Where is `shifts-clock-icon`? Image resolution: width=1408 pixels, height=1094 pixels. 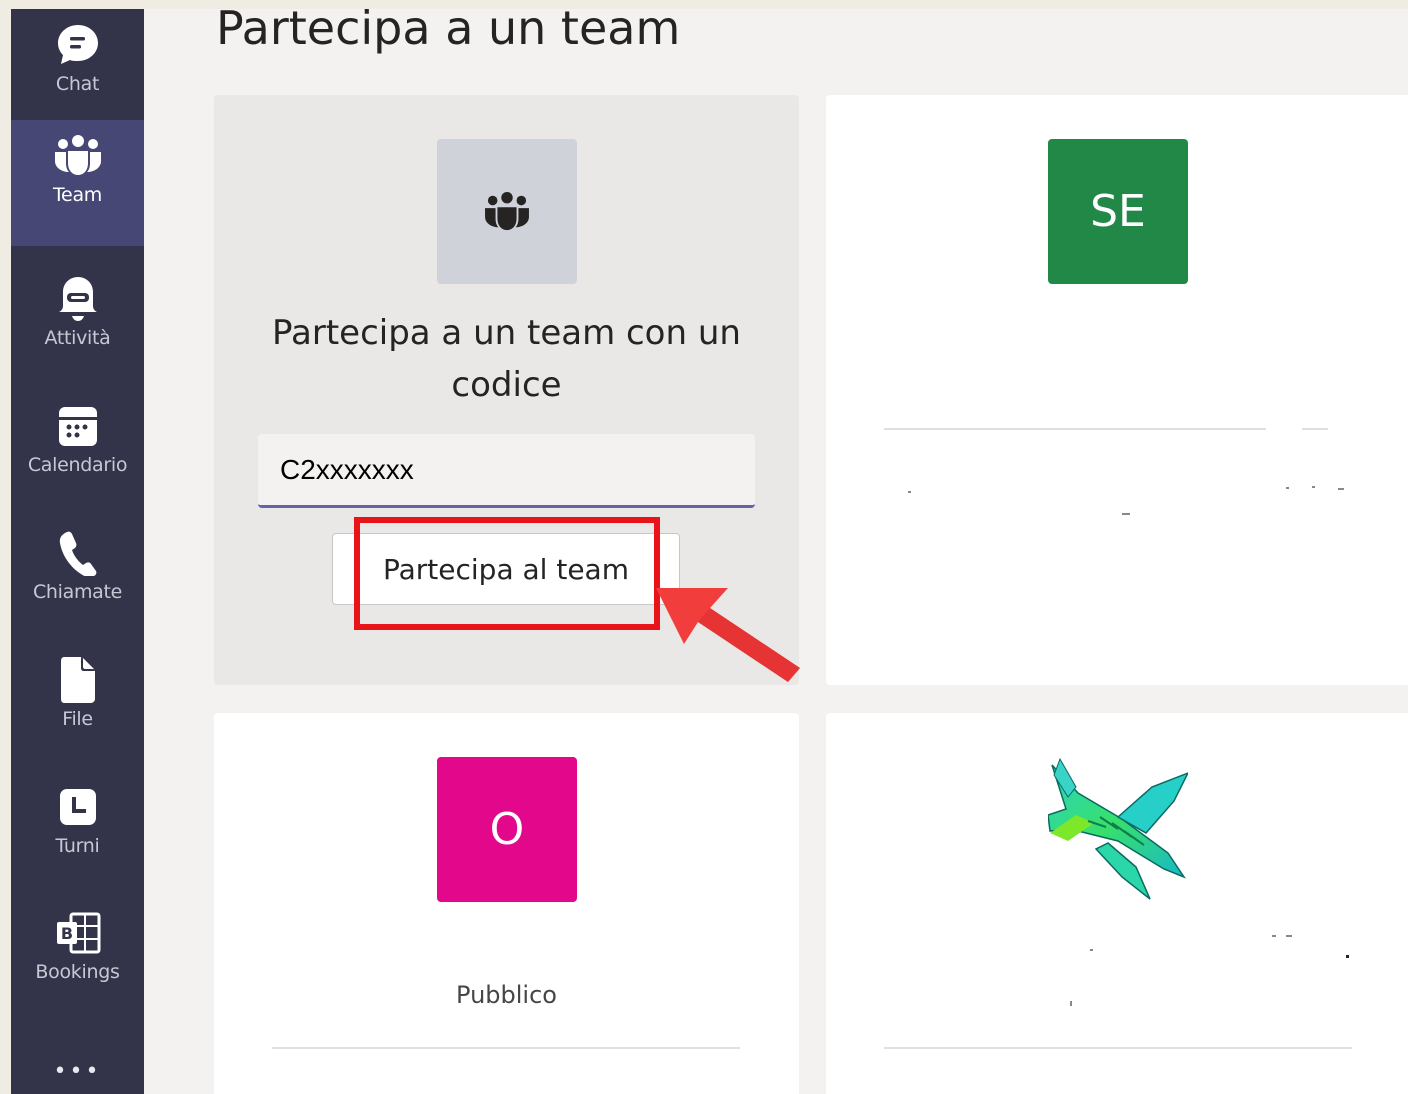
shifts-clock-icon is located at coordinates (78, 807).